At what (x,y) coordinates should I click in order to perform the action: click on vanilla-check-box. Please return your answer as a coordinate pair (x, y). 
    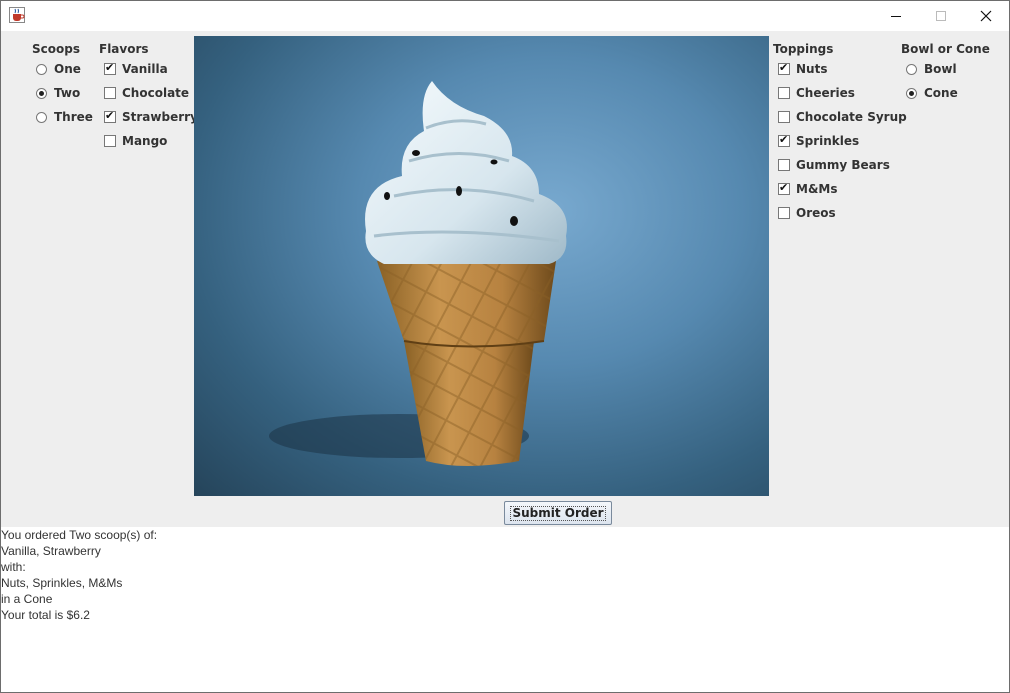
    Looking at the image, I should click on (110, 68).